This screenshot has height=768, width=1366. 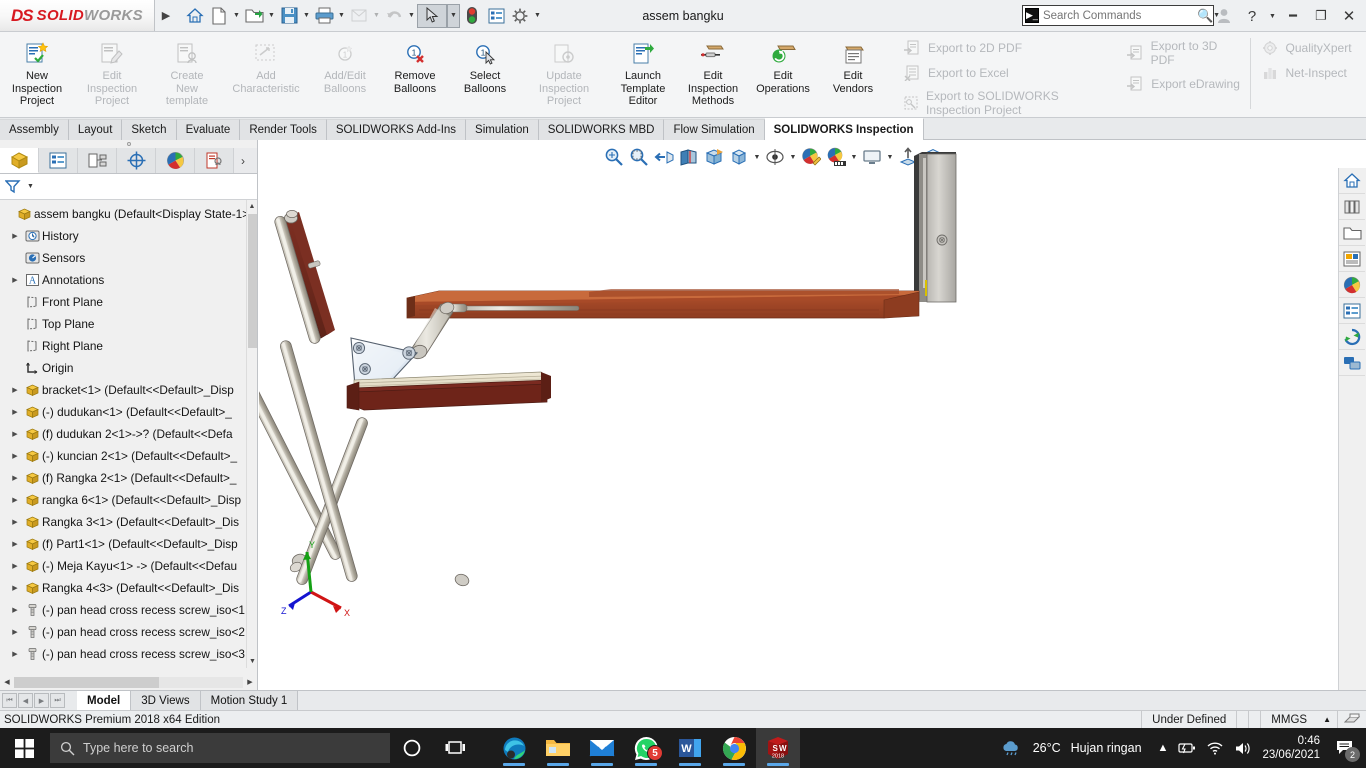 What do you see at coordinates (646, 748) in the screenshot?
I see `whatsapp-icon: 5` at bounding box center [646, 748].